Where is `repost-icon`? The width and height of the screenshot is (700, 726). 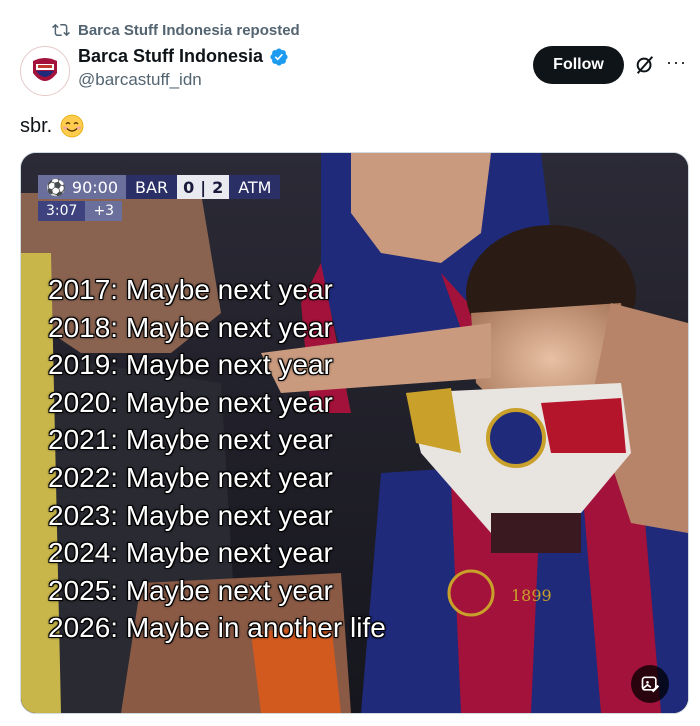
repost-icon is located at coordinates (61, 30).